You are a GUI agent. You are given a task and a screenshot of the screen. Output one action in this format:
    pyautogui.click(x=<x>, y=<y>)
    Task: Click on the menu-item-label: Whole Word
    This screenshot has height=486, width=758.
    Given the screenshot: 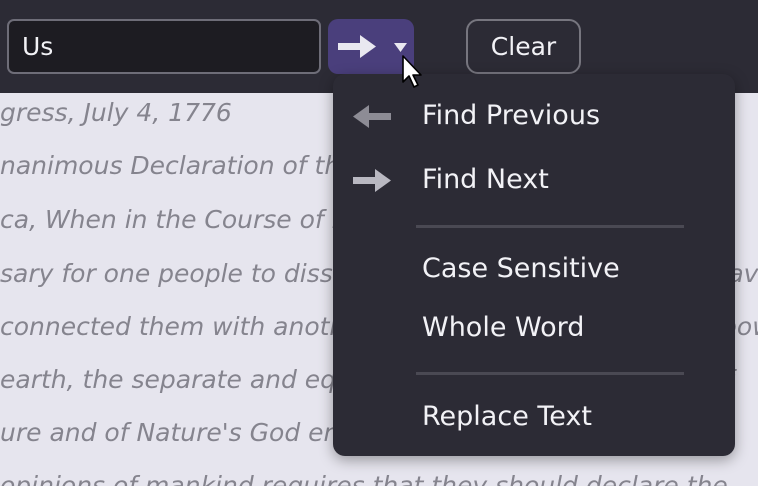 What is the action you would take?
    pyautogui.click(x=503, y=327)
    